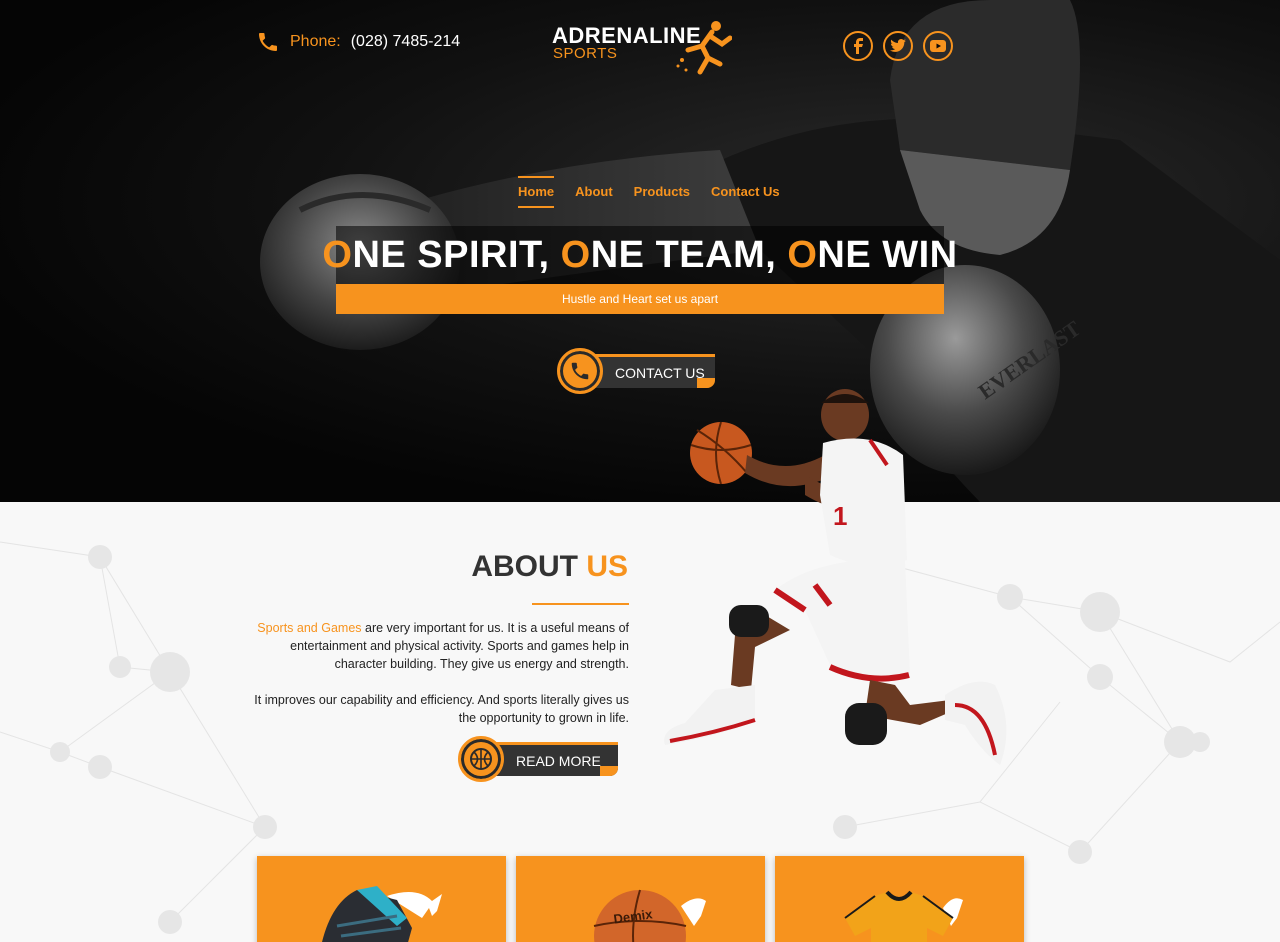  What do you see at coordinates (382, 914) in the screenshot?
I see `sneaker-icon` at bounding box center [382, 914].